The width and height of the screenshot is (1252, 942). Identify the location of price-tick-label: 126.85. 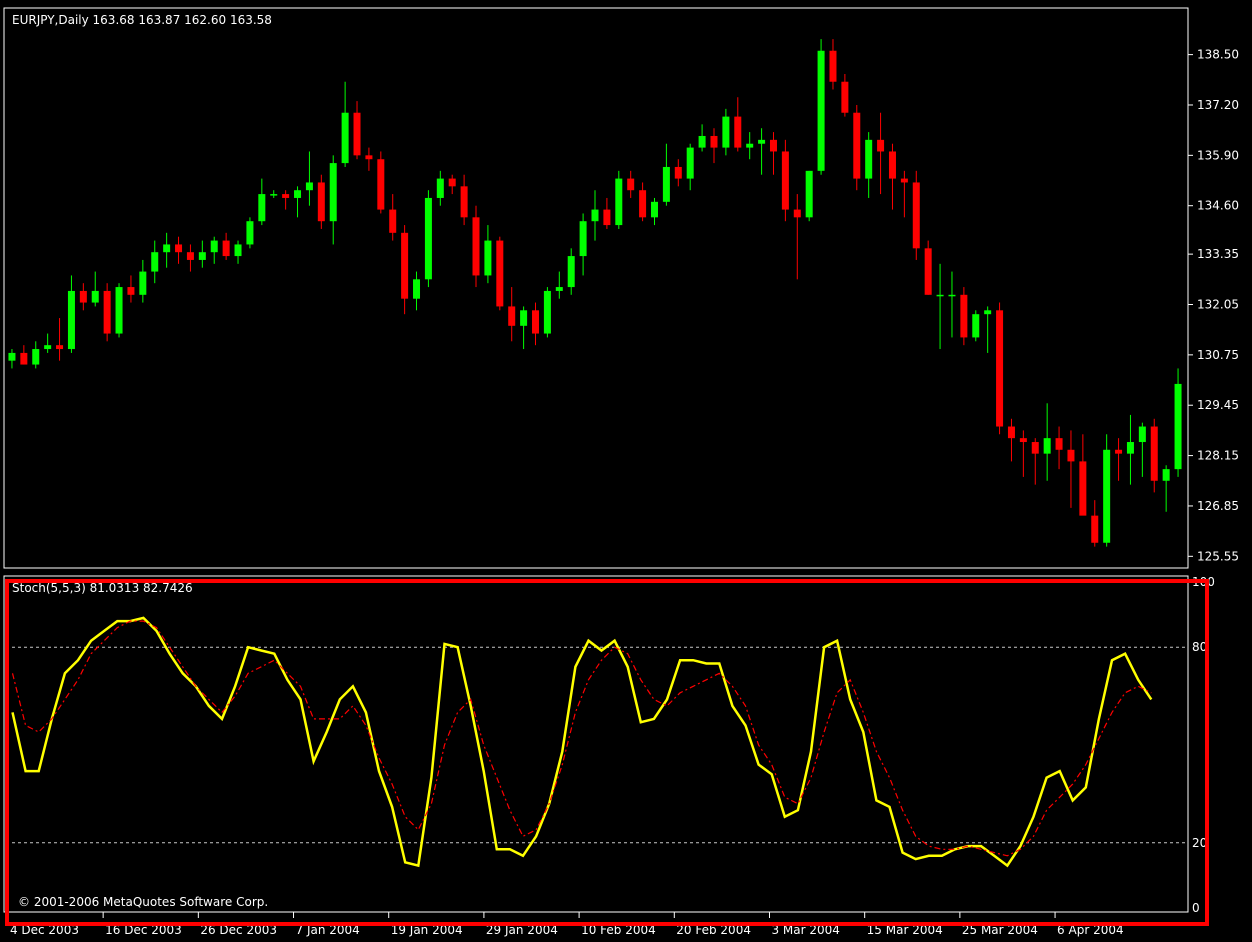
(1218, 506).